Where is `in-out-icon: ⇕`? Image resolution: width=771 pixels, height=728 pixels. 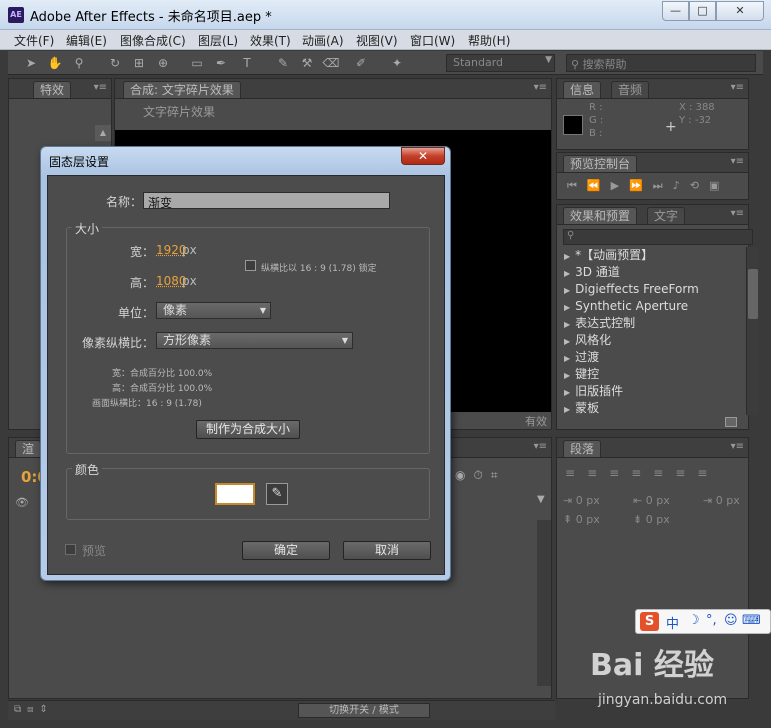
in-out-icon: ⇕ is located at coordinates (47, 709).